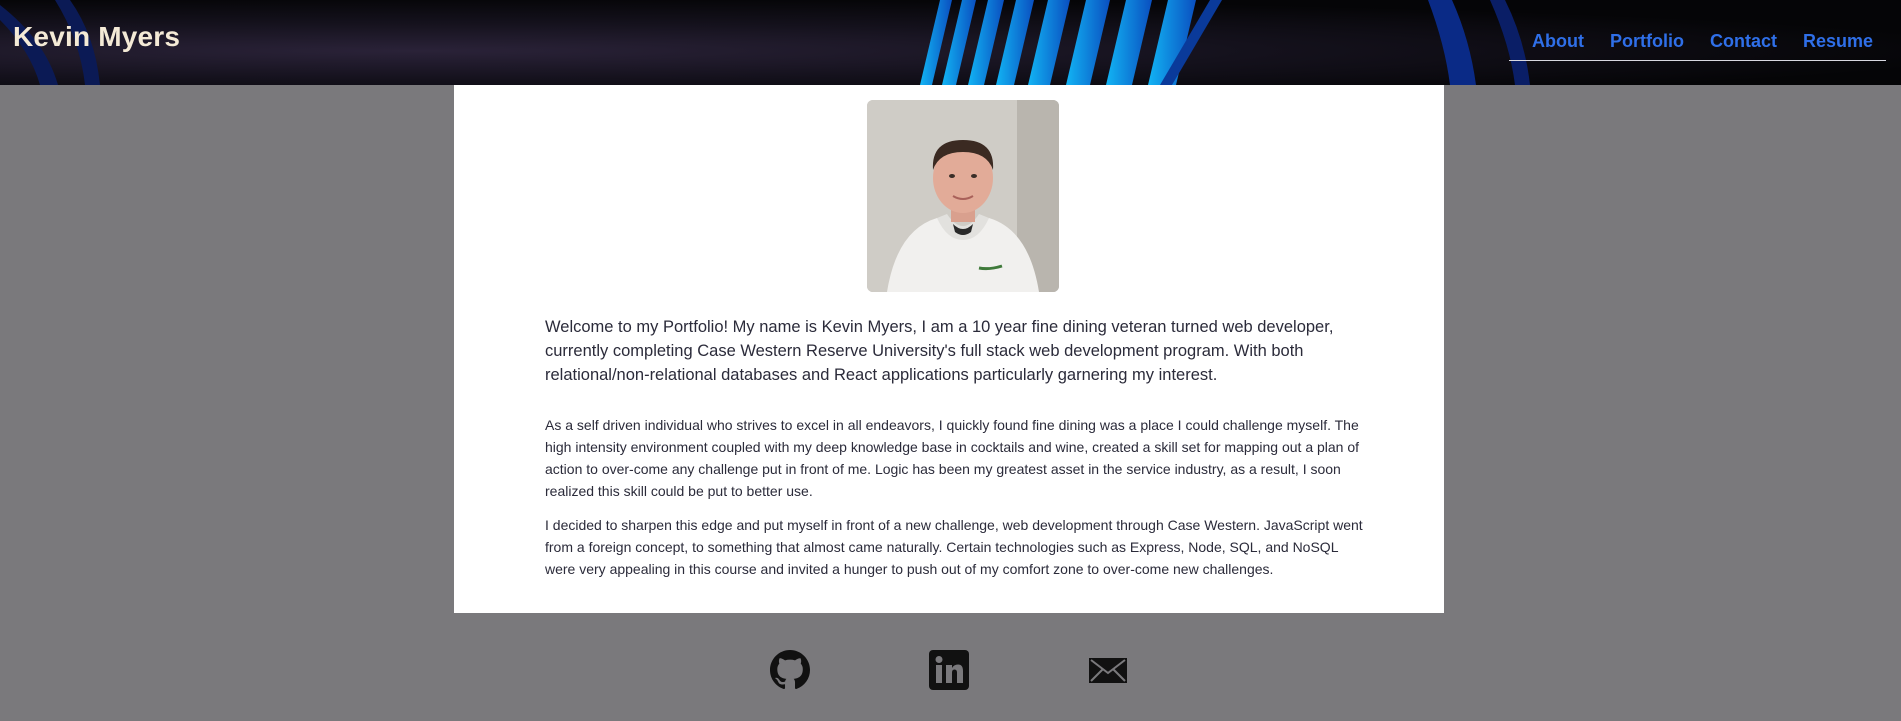  I want to click on profile-photo, so click(963, 196).